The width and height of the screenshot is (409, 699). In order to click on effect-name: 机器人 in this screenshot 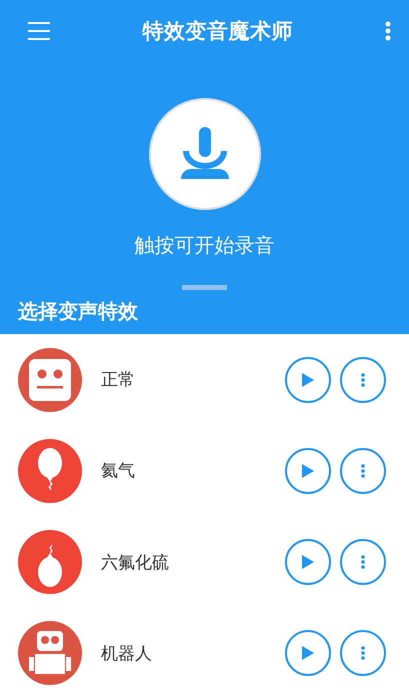, I will do `click(127, 653)`.